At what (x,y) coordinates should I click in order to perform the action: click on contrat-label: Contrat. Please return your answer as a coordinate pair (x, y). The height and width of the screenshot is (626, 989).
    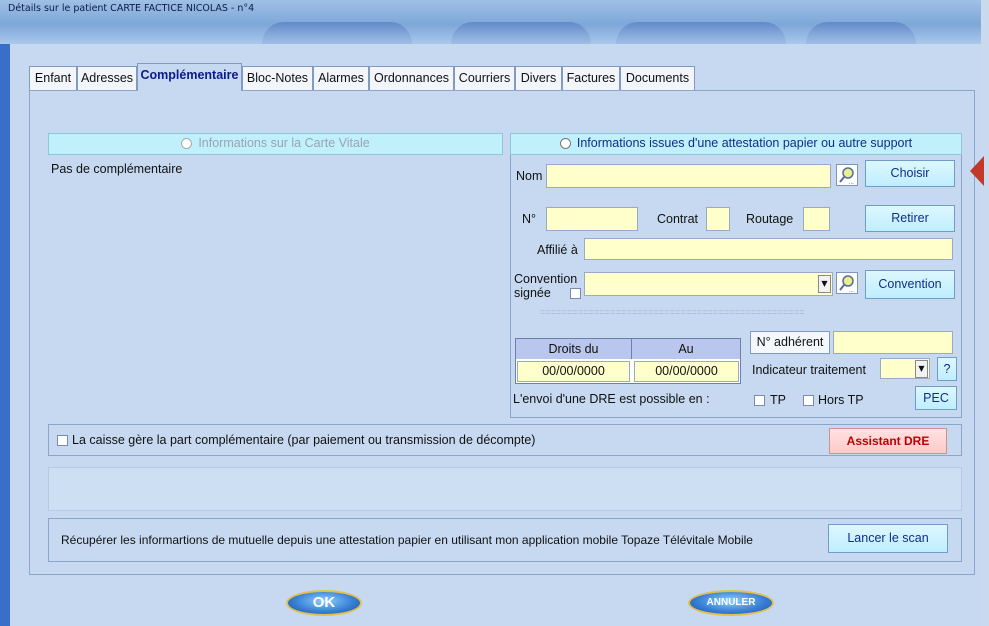
    Looking at the image, I should click on (677, 219).